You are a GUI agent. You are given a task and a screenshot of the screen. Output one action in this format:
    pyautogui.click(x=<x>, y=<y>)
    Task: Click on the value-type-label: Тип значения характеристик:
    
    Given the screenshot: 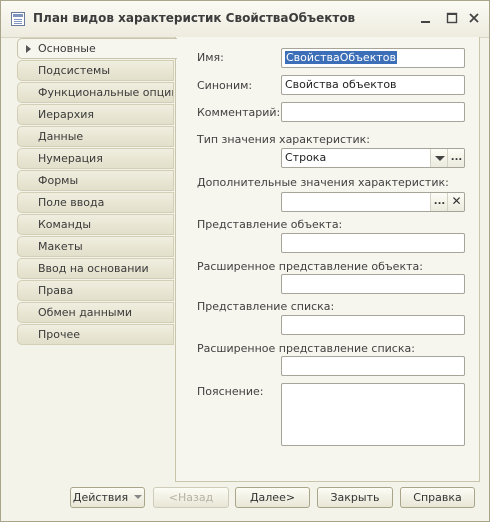 What is the action you would take?
    pyautogui.click(x=283, y=139)
    